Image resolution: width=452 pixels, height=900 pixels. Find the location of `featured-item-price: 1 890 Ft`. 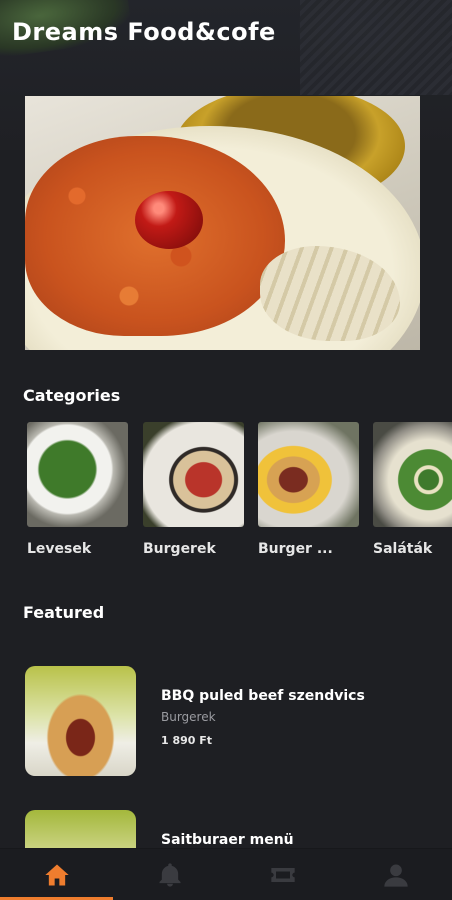

featured-item-price: 1 890 Ft is located at coordinates (187, 740).